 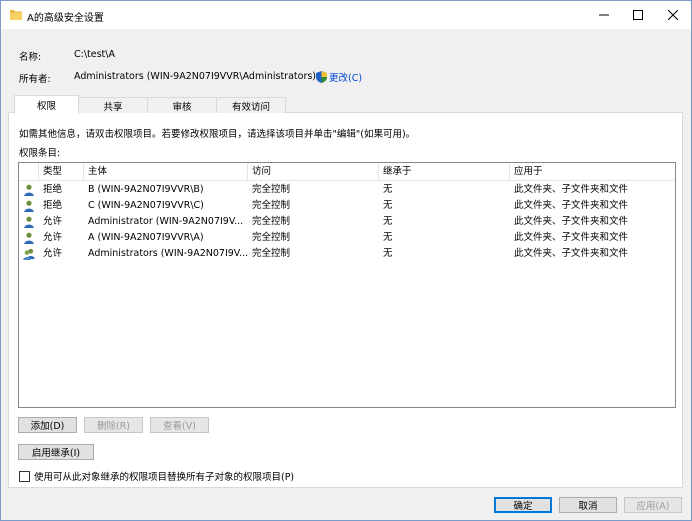 I want to click on enable-inheritance-button: 启用继承(I), so click(x=56, y=452).